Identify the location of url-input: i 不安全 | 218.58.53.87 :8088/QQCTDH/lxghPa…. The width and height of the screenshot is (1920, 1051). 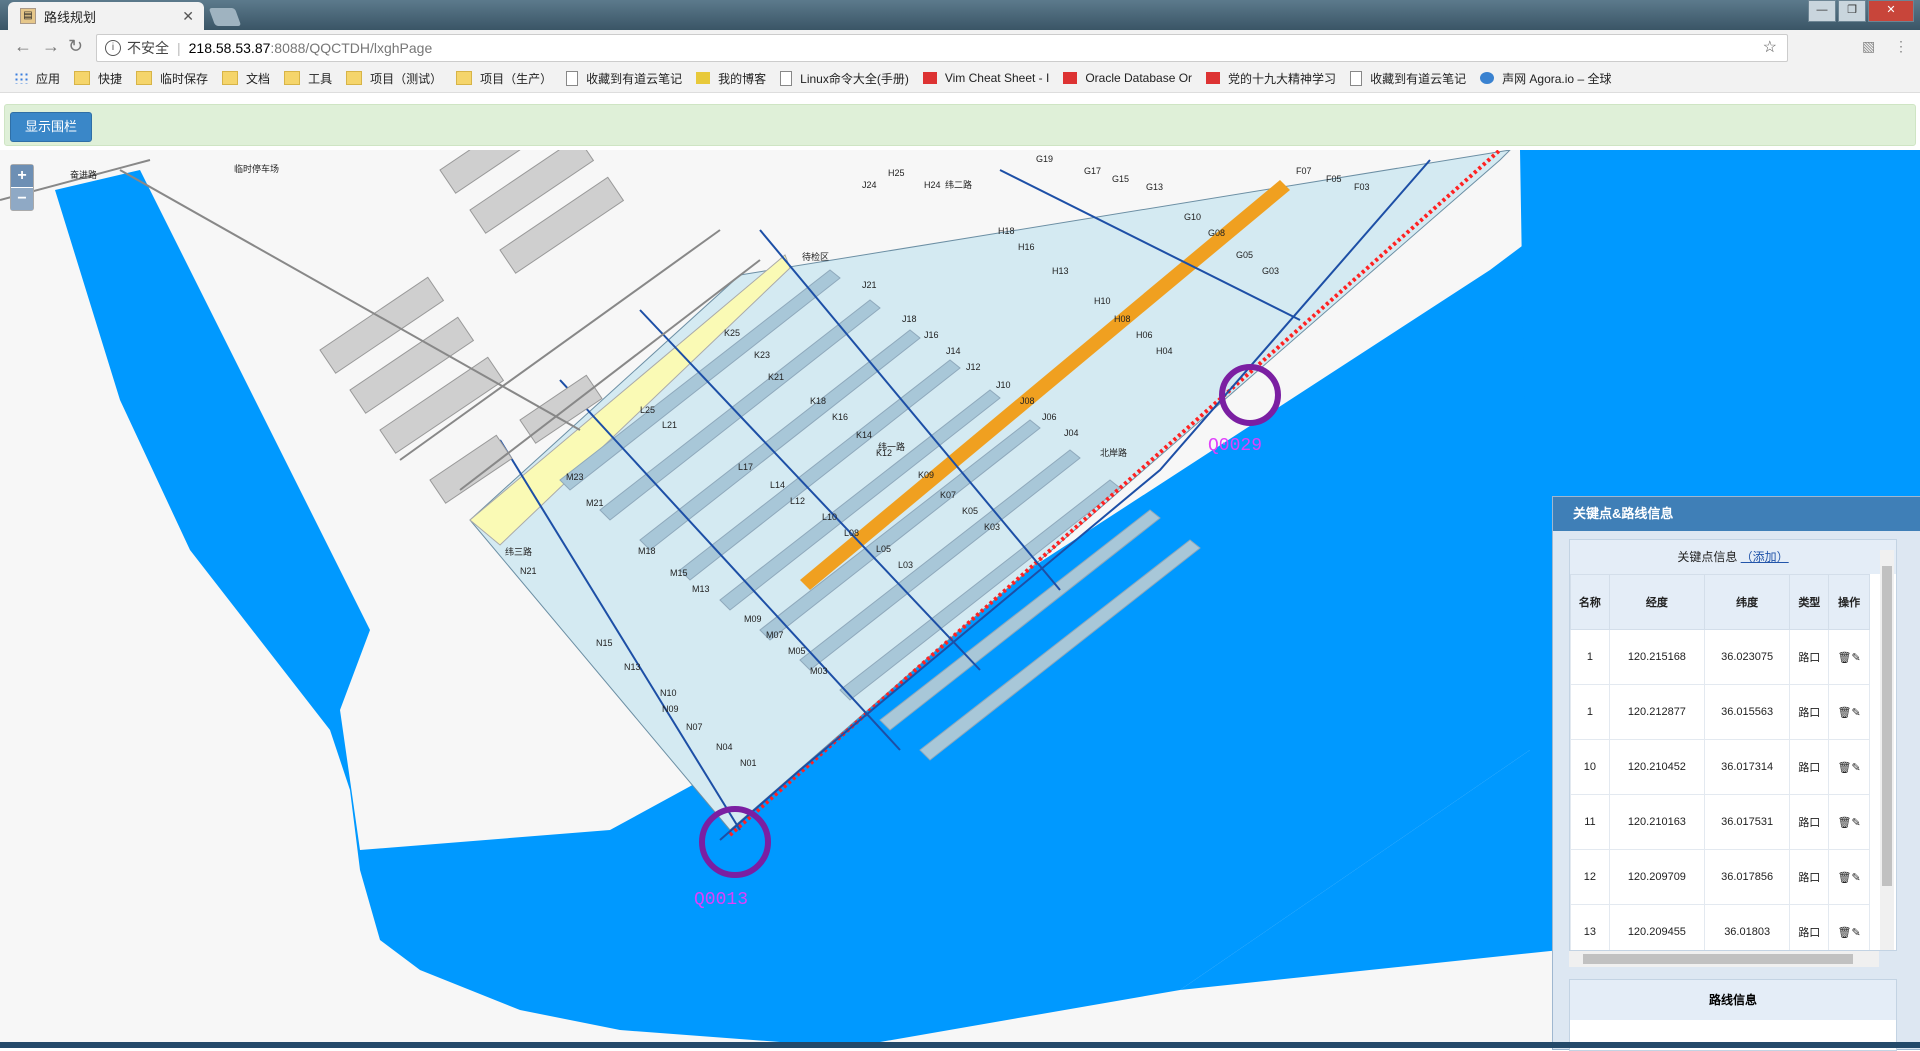
(942, 48).